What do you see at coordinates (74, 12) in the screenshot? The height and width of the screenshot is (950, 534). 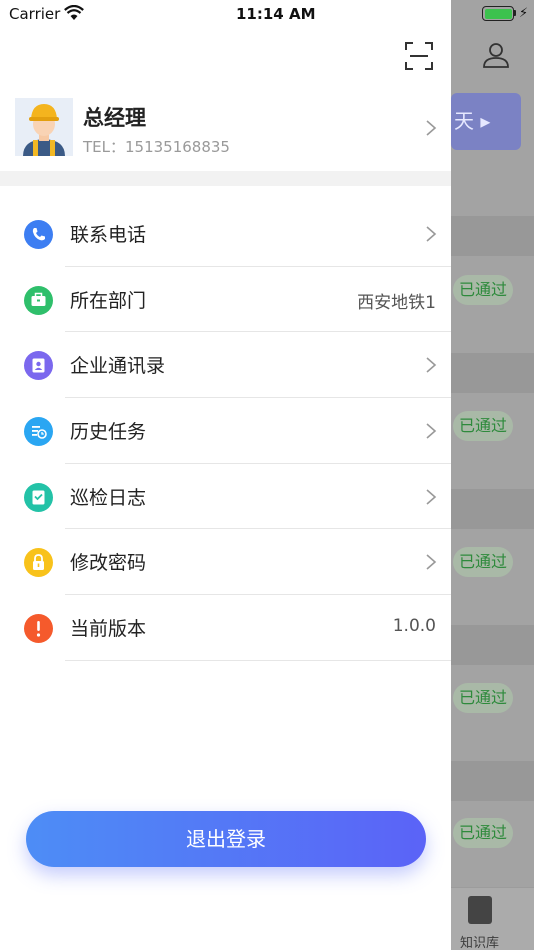 I see `wifi-icon` at bounding box center [74, 12].